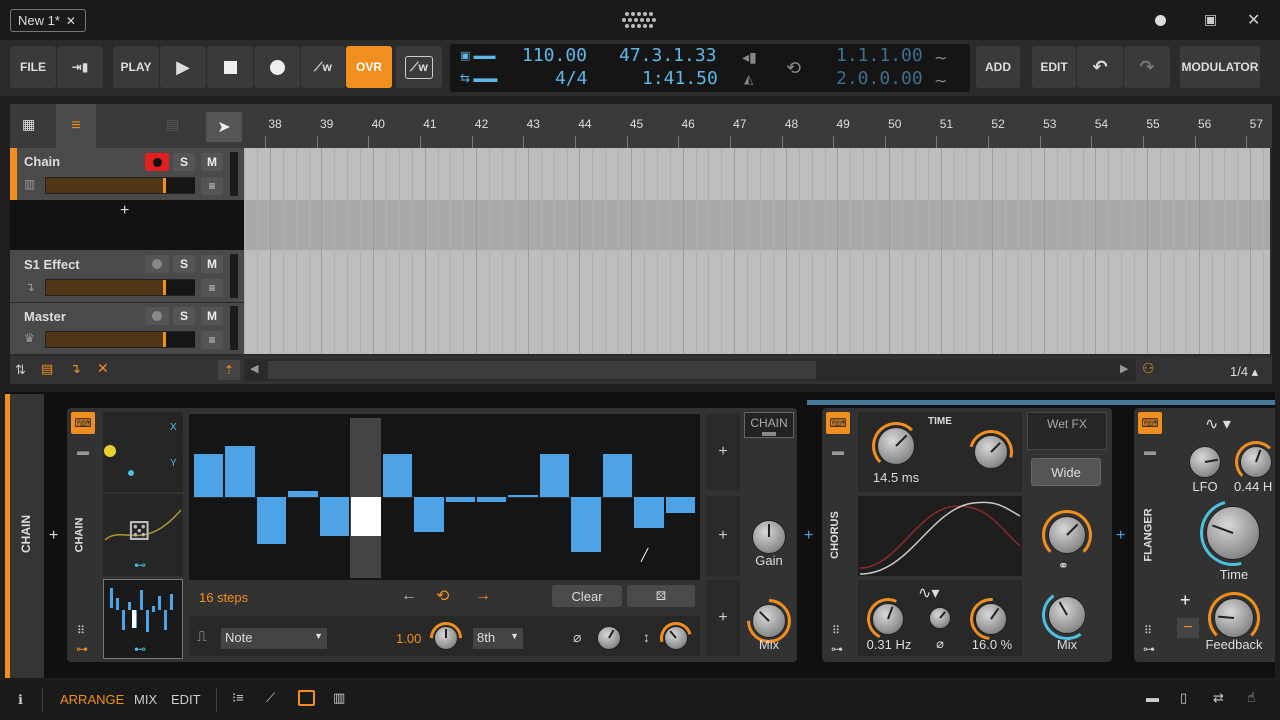 The width and height of the screenshot is (1280, 720). What do you see at coordinates (442, 596) in the screenshot?
I see `loop-mode-icon: ⟲` at bounding box center [442, 596].